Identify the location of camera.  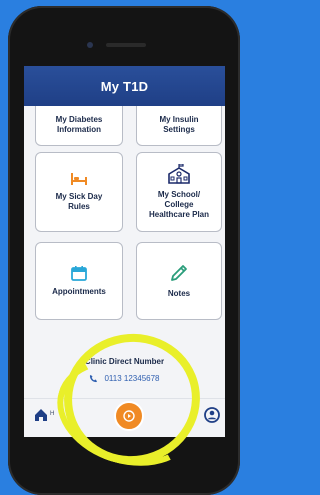
(90, 45).